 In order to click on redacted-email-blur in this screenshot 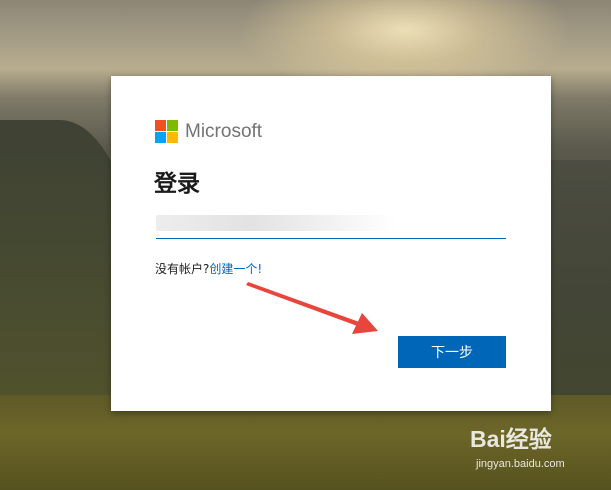, I will do `click(276, 223)`.